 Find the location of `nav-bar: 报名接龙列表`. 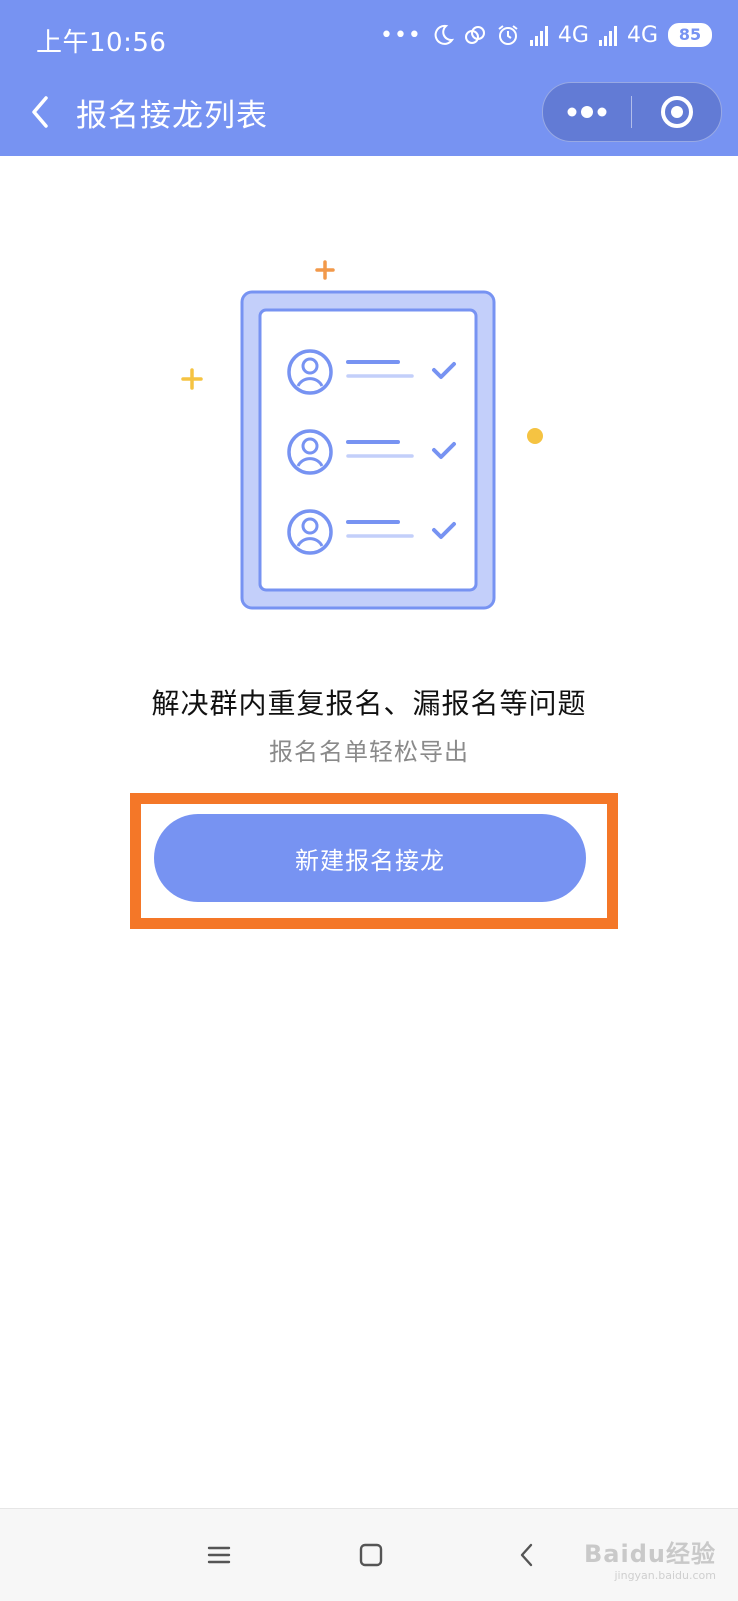

nav-bar: 报名接龙列表 is located at coordinates (369, 111).